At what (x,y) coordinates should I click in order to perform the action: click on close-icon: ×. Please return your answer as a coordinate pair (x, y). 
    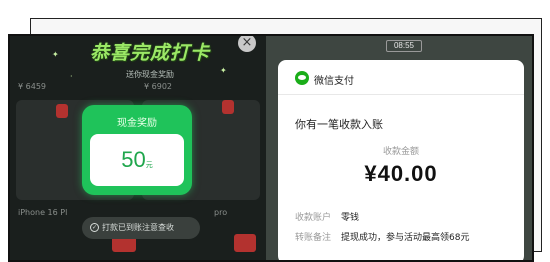
    Looking at the image, I should click on (247, 44).